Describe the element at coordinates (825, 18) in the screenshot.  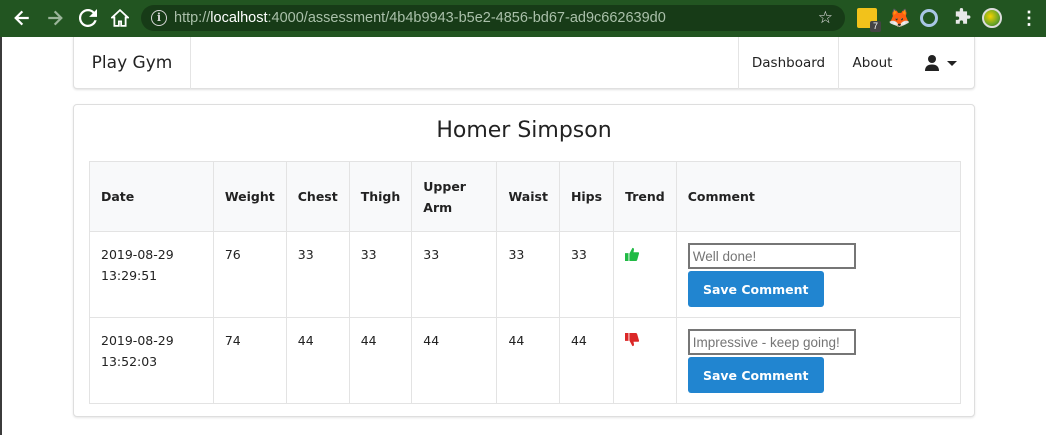
I see `bookmark-star-icon: ☆` at that location.